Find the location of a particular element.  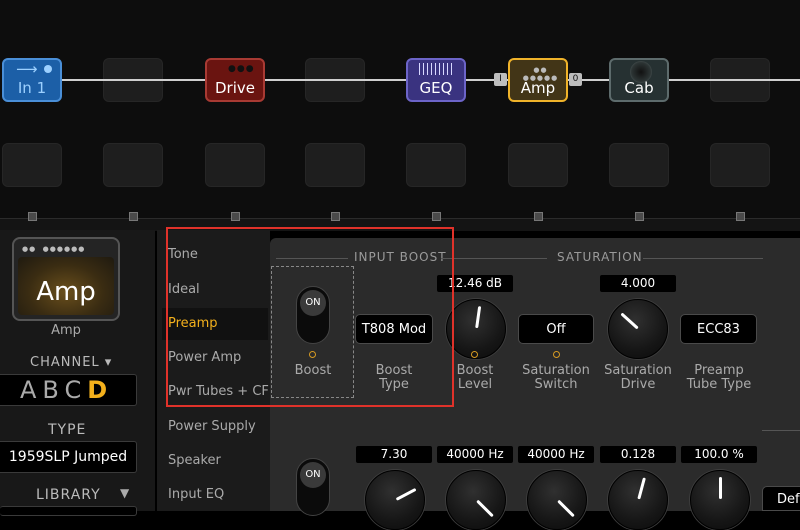

block-label: GEQ is located at coordinates (436, 88).